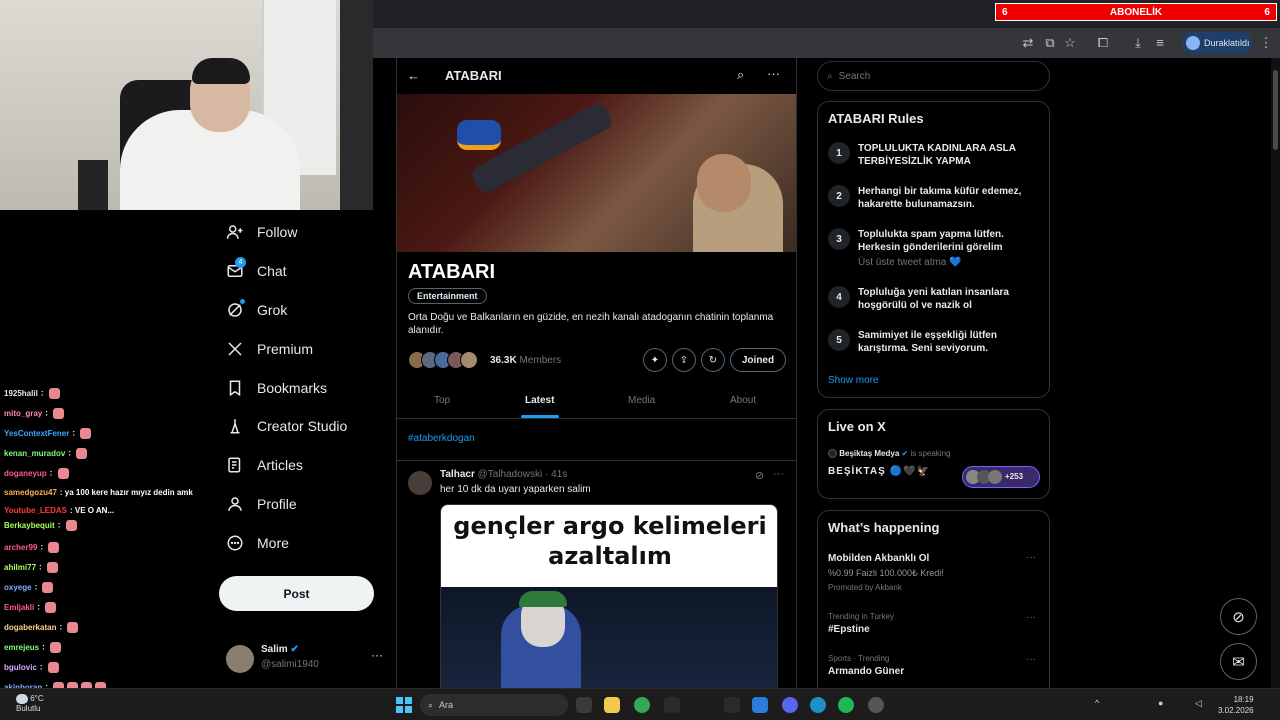 This screenshot has height=720, width=1280. Describe the element at coordinates (849, 629) in the screenshot. I see `trend-title: #Epstine` at that location.